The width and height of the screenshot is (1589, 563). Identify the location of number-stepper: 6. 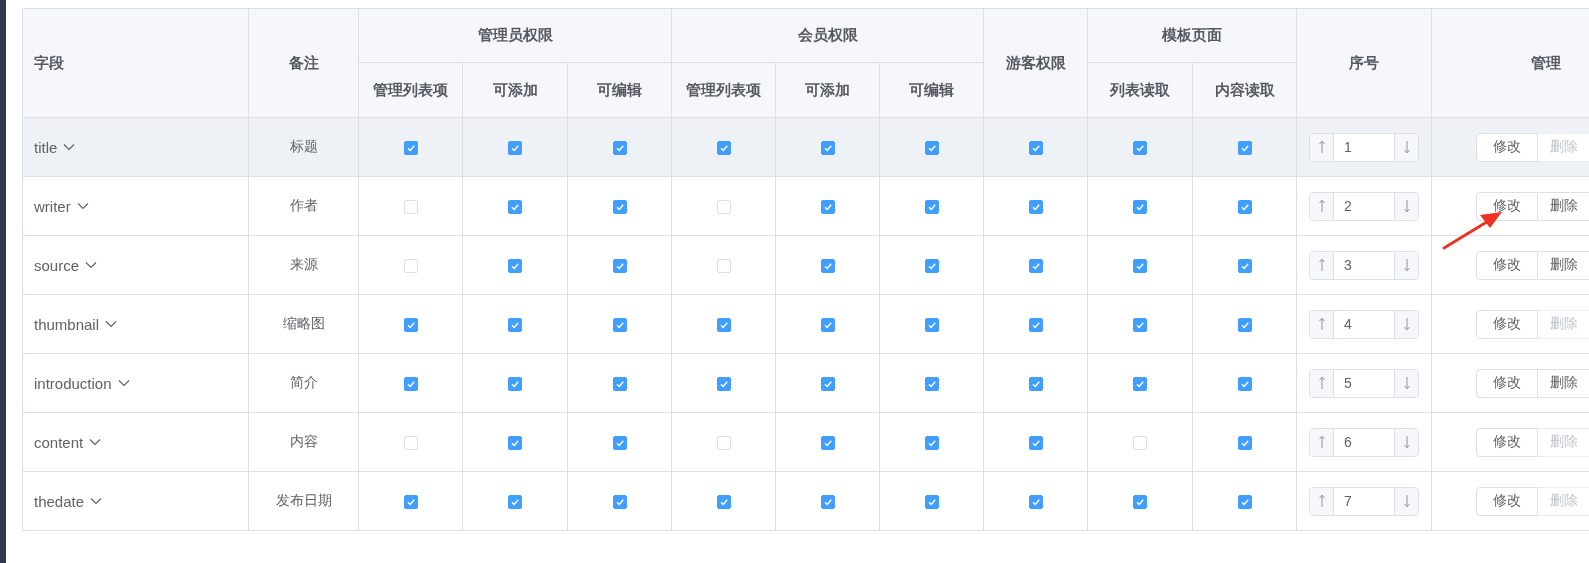
(1364, 442).